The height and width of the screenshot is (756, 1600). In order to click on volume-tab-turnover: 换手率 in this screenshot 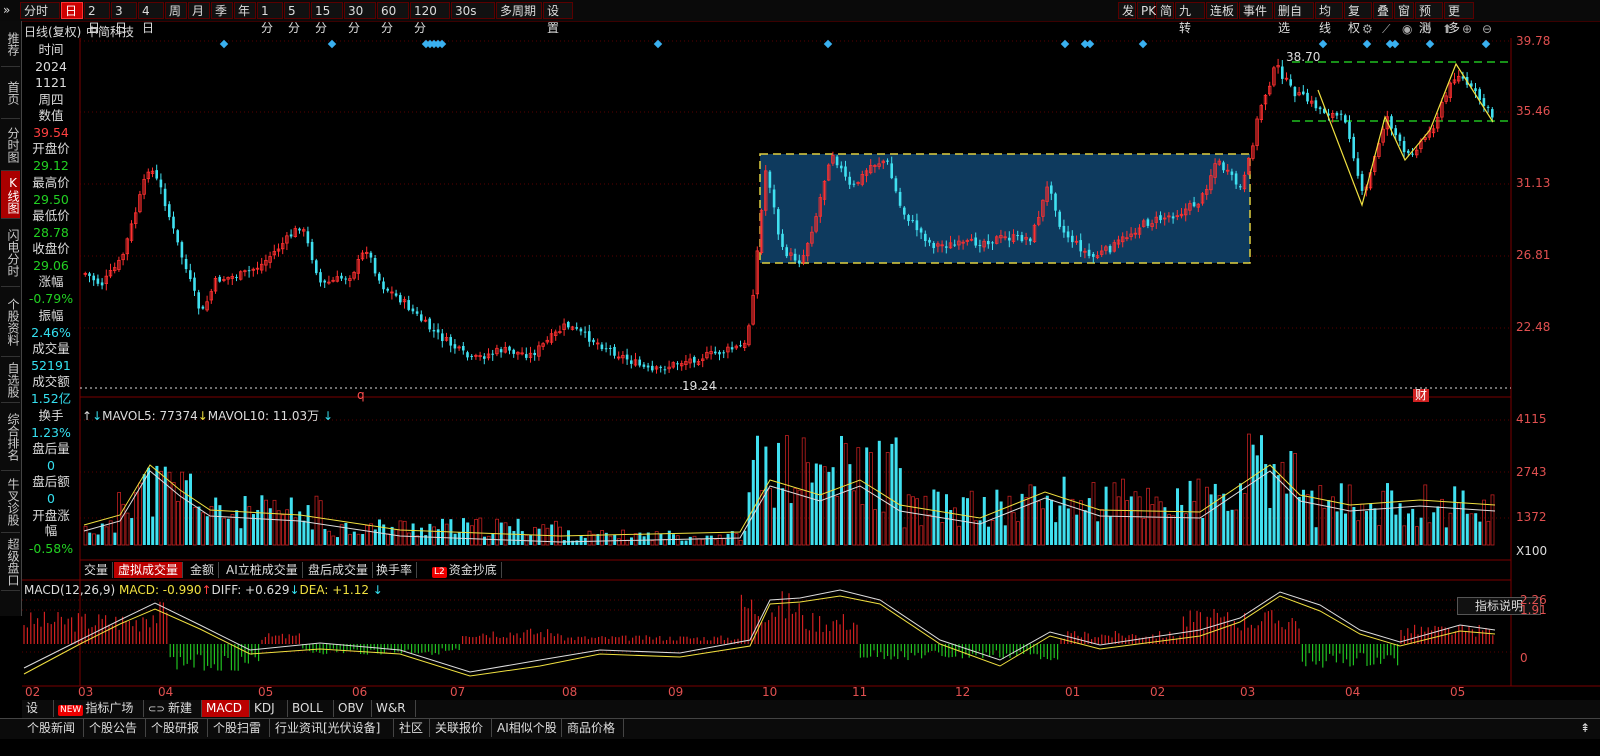, I will do `click(395, 570)`.